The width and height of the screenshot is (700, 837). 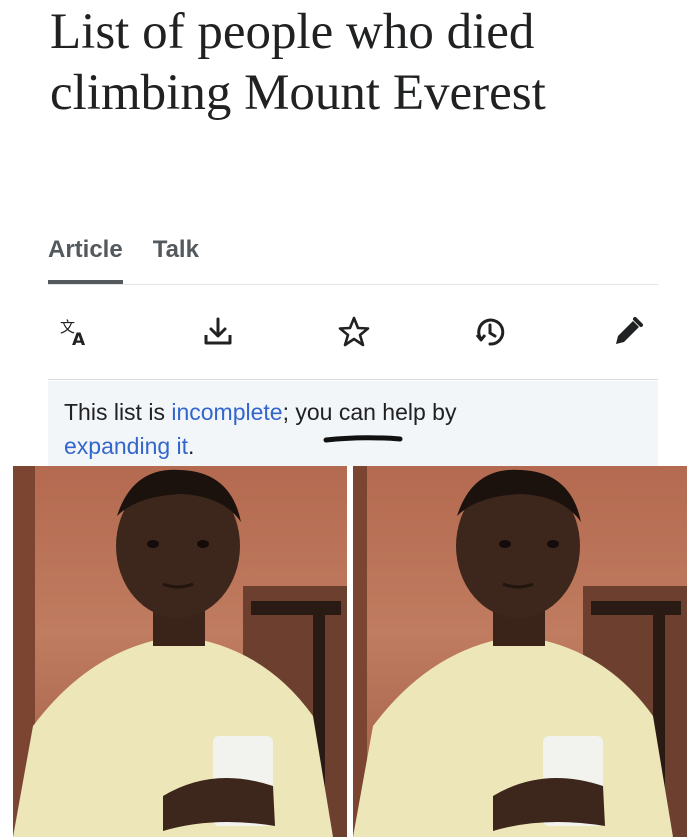 What do you see at coordinates (79, 339) in the screenshot?
I see `svg-text: A` at bounding box center [79, 339].